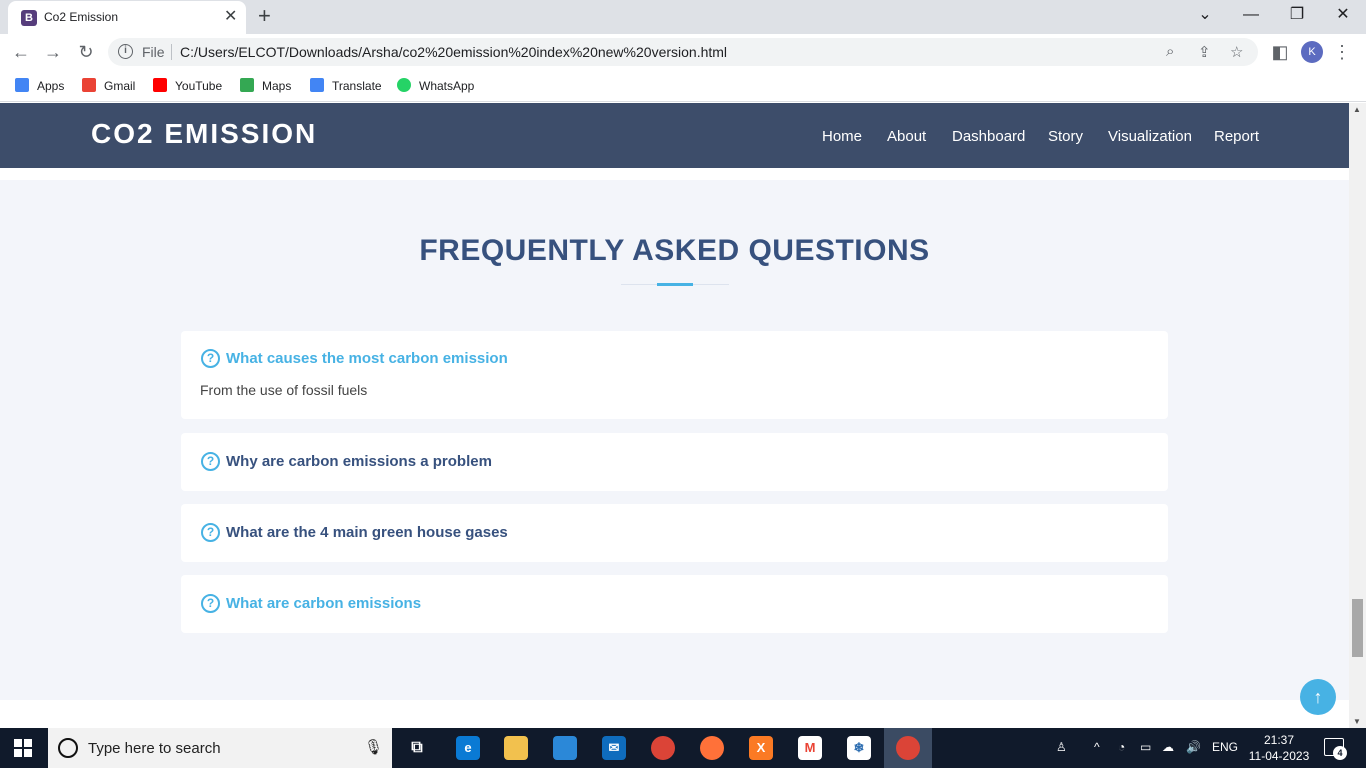 This screenshot has height=768, width=1366. I want to click on snowflake-app-icon: ❄, so click(859, 748).